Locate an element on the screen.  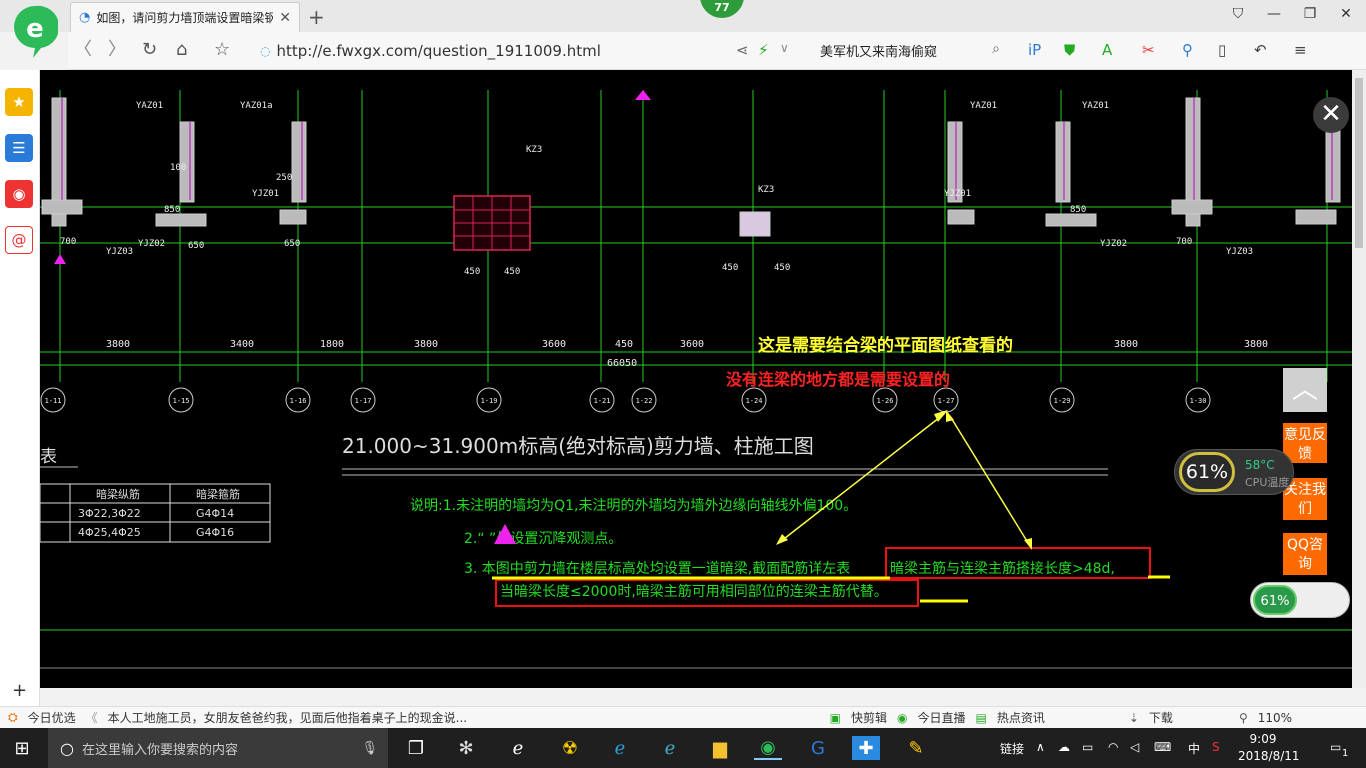
favorites-star-icon: ★ is located at coordinates (19, 102).